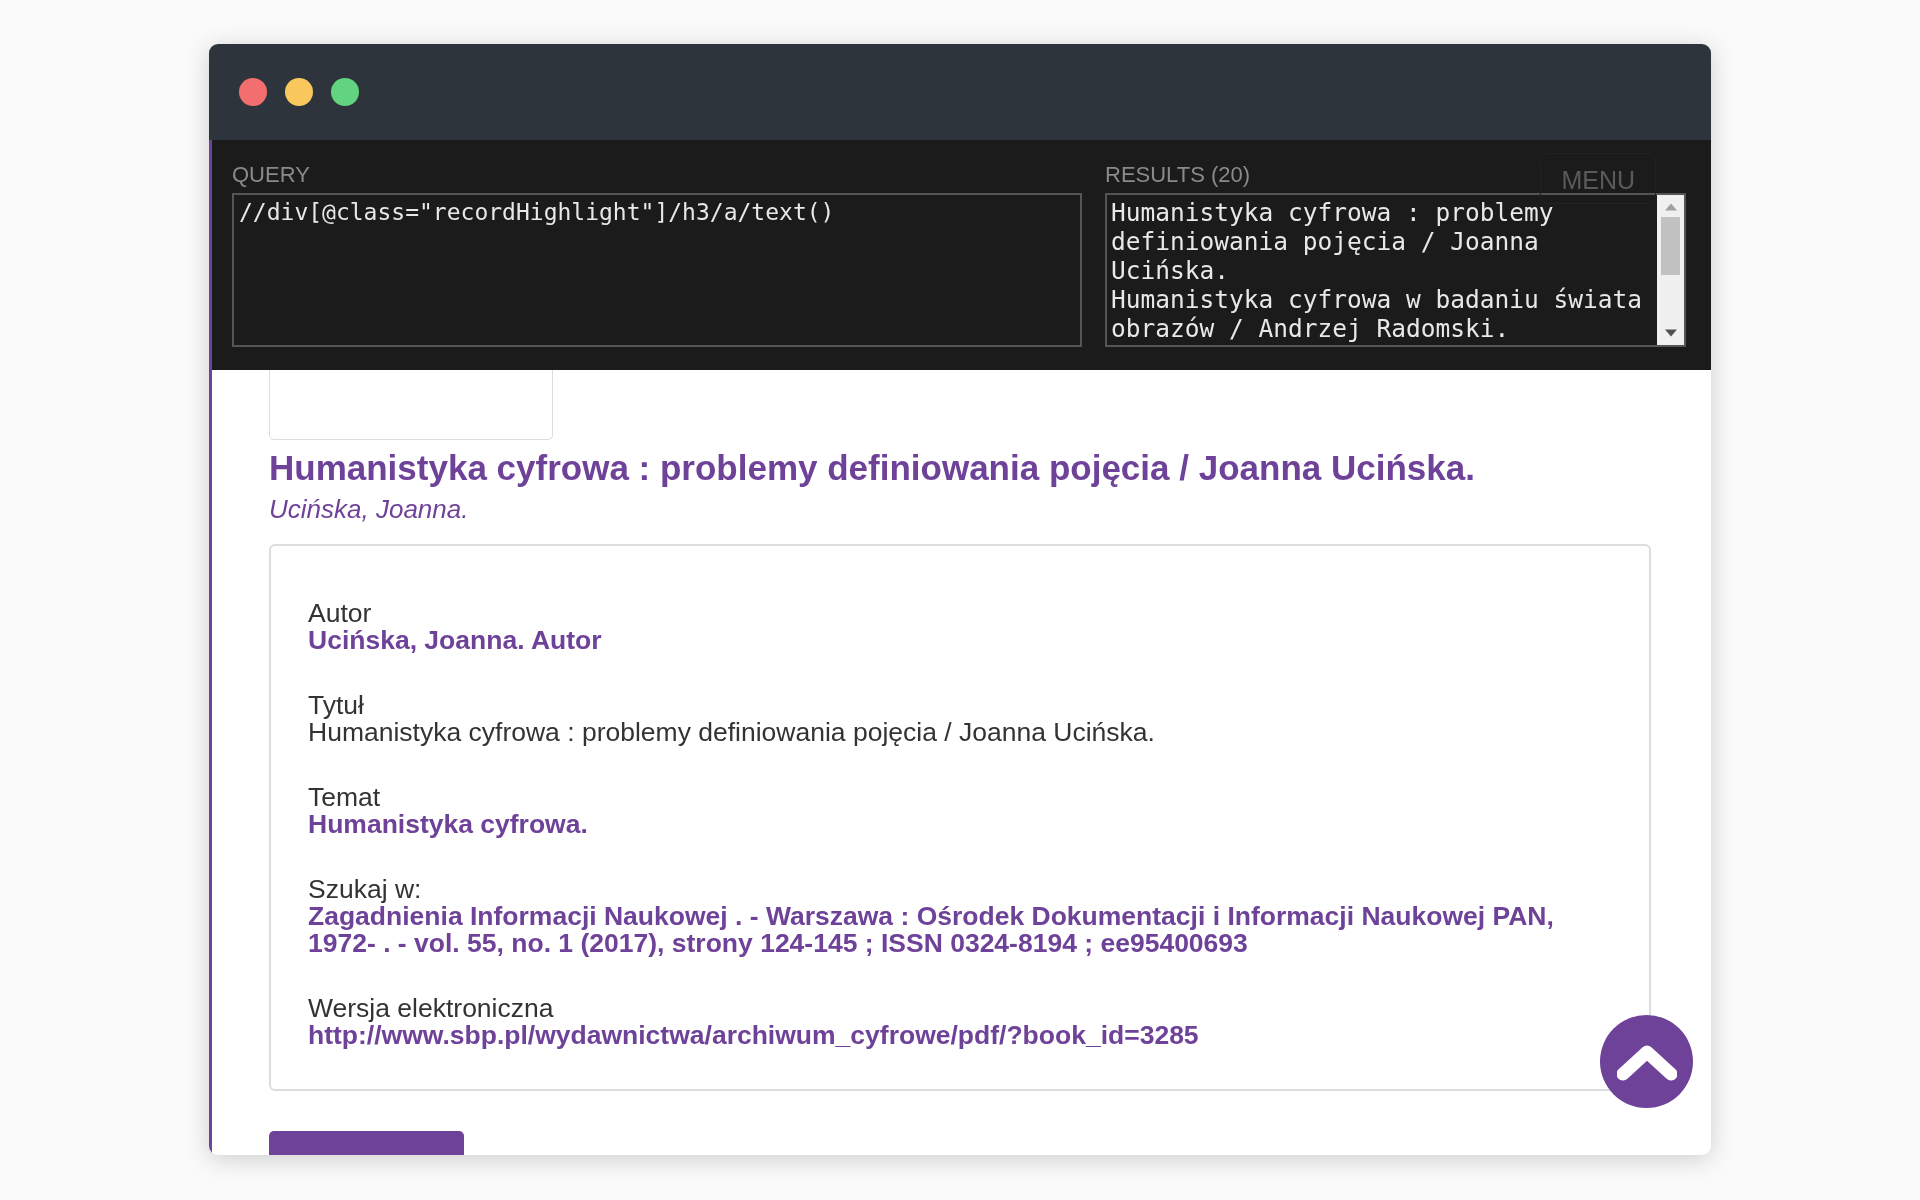 The width and height of the screenshot is (1920, 1200). Describe the element at coordinates (344, 797) in the screenshot. I see `field-label: Temat` at that location.